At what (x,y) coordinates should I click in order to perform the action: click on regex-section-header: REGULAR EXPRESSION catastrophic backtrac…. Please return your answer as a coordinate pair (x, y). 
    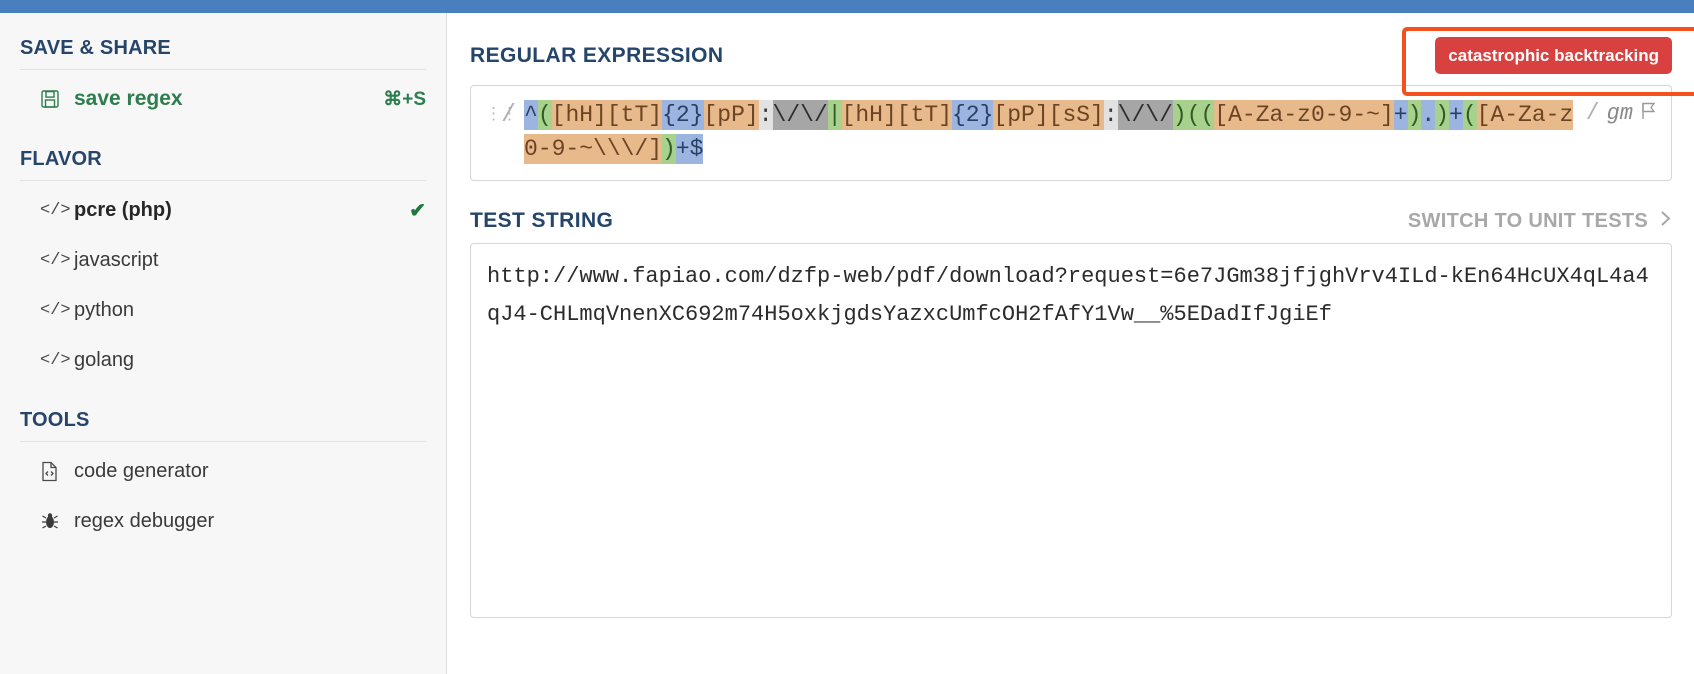
    Looking at the image, I should click on (1071, 54).